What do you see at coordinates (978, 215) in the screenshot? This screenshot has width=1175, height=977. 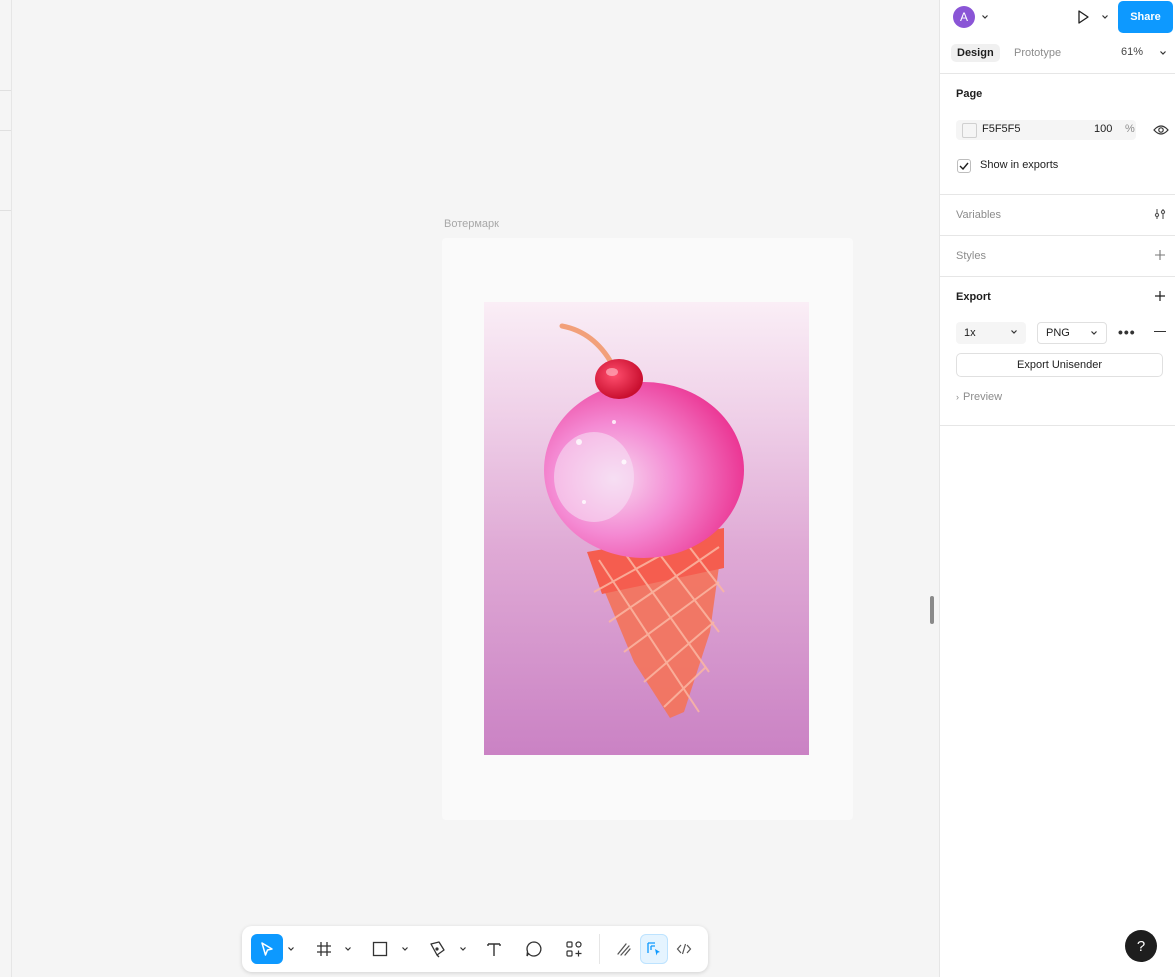 I see `variables-section-title: Variables` at bounding box center [978, 215].